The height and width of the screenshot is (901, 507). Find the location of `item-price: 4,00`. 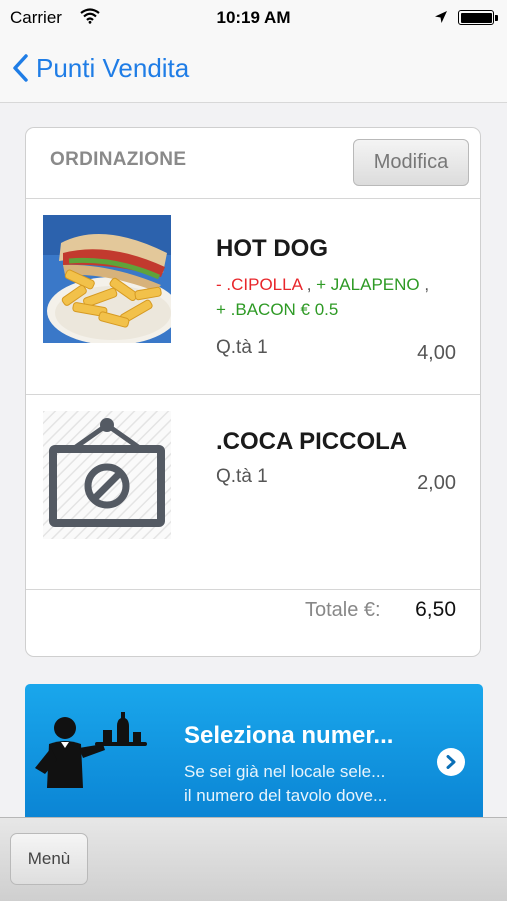

item-price: 4,00 is located at coordinates (436, 353).